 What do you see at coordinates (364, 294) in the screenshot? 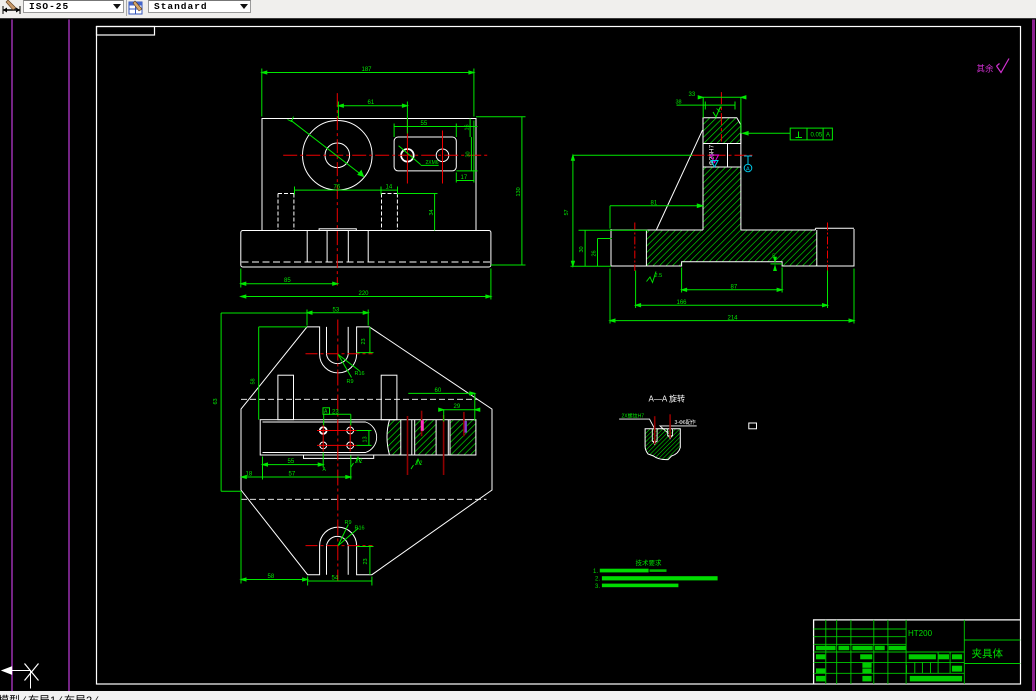
I see `svg-text: 220` at bounding box center [364, 294].